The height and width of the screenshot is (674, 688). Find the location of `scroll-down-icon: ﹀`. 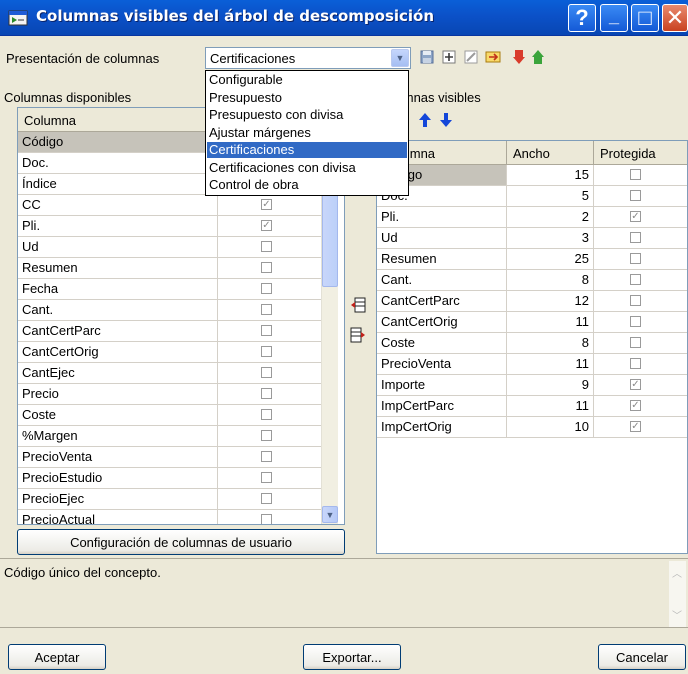

scroll-down-icon: ﹀ is located at coordinates (677, 614).